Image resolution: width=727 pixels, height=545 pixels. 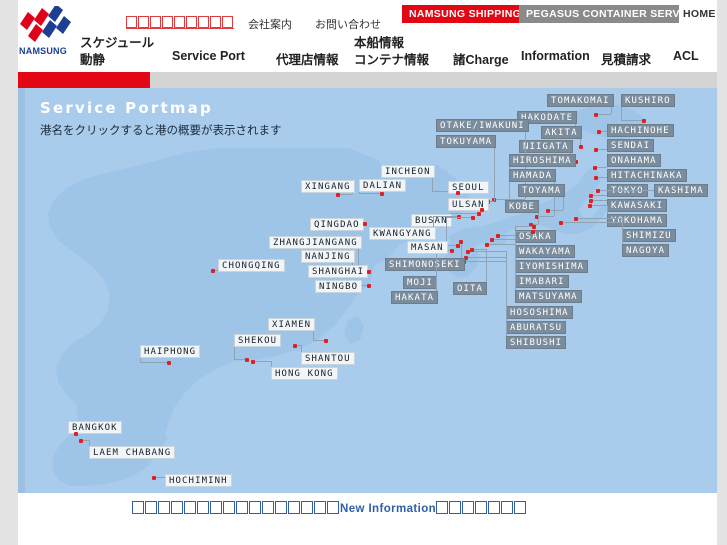 I want to click on tab-pegasus-container-service: PEGASUS CONTAINER SERVICE, so click(x=612, y=14).